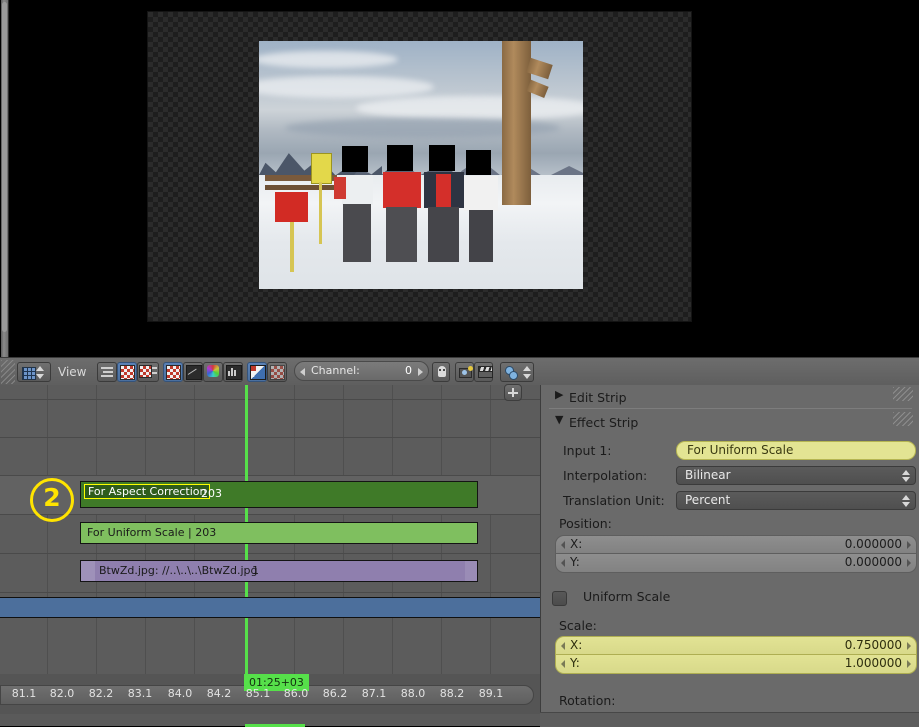 This screenshot has height=727, width=919. What do you see at coordinates (24, 693) in the screenshot?
I see `ruler-tick: 81.1` at bounding box center [24, 693].